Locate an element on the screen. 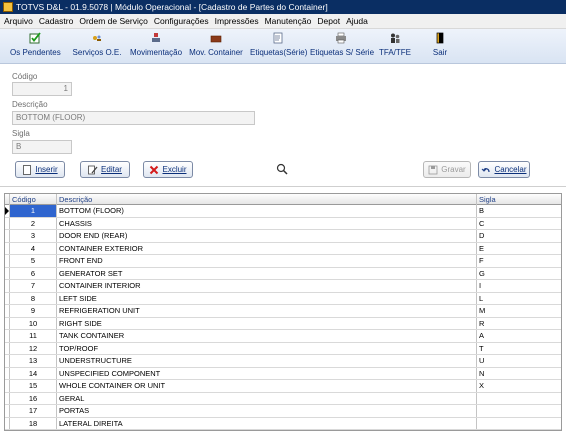 The width and height of the screenshot is (566, 431). table-row: 16 GERAL is located at coordinates (283, 398).